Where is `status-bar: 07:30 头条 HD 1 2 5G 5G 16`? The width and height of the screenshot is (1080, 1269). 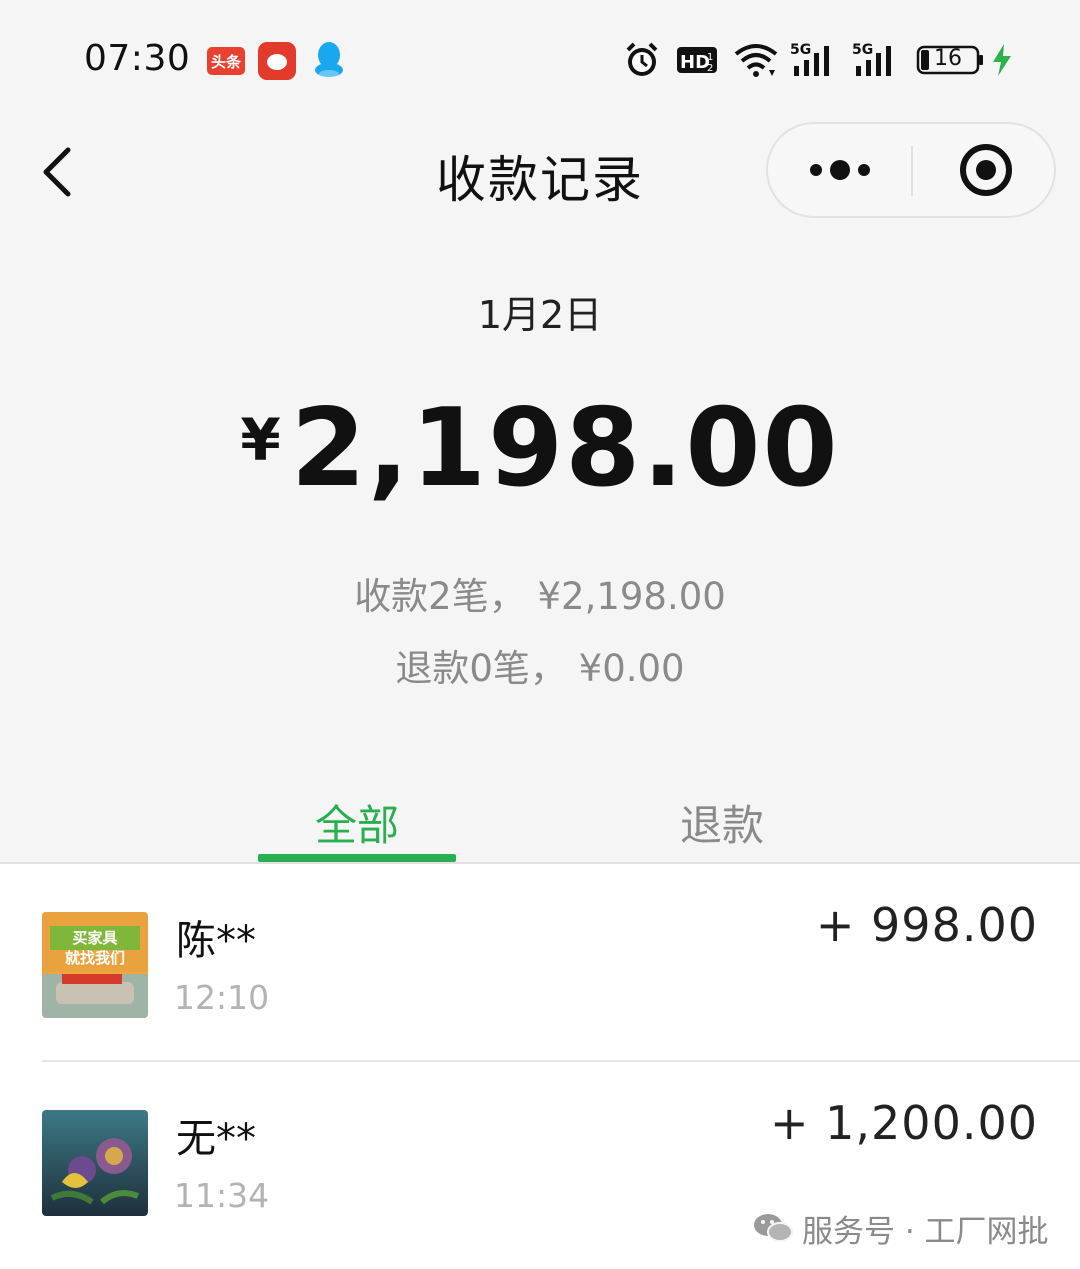 status-bar: 07:30 头条 HD 1 2 5G 5G 16 is located at coordinates (540, 60).